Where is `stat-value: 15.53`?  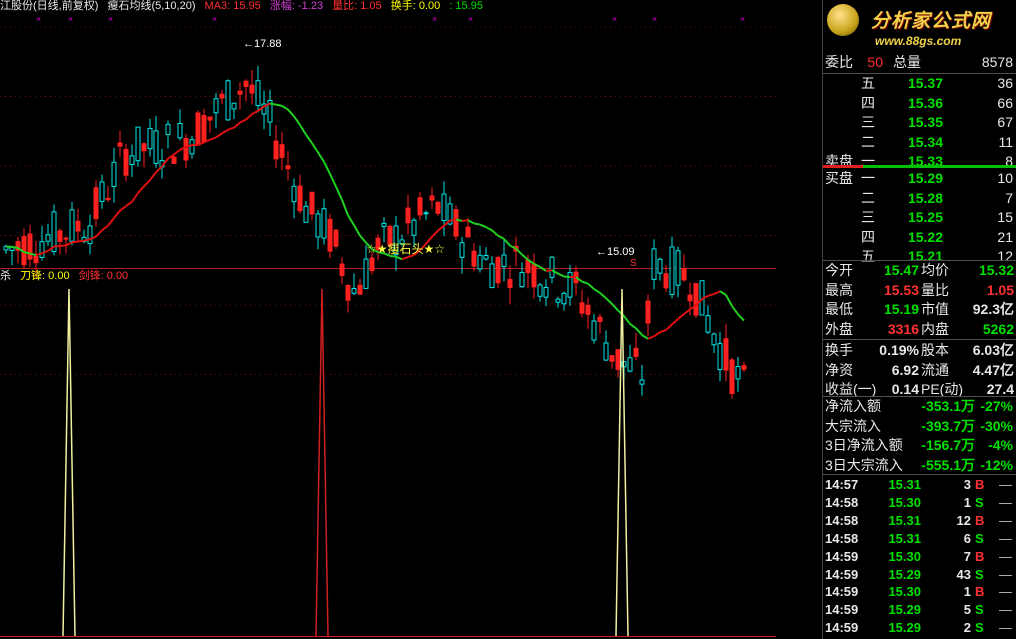
stat-value: 15.53 is located at coordinates (901, 289).